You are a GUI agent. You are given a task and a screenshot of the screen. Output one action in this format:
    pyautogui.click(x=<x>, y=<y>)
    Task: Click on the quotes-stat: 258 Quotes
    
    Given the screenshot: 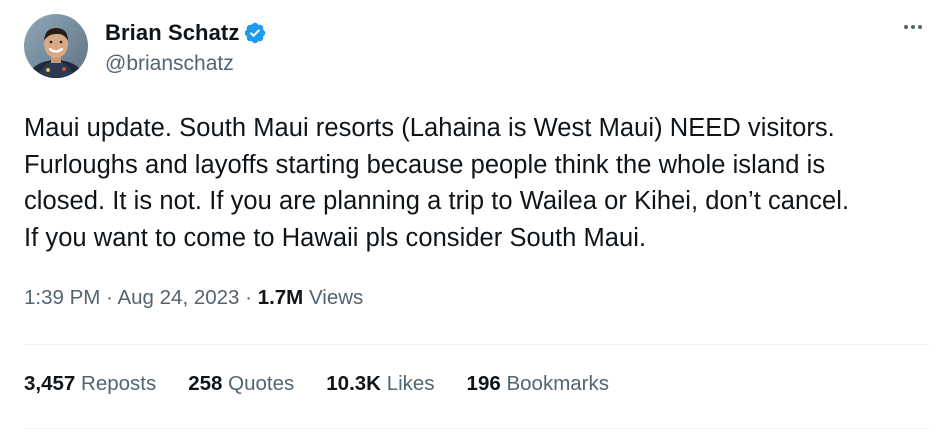 What is the action you would take?
    pyautogui.click(x=241, y=384)
    